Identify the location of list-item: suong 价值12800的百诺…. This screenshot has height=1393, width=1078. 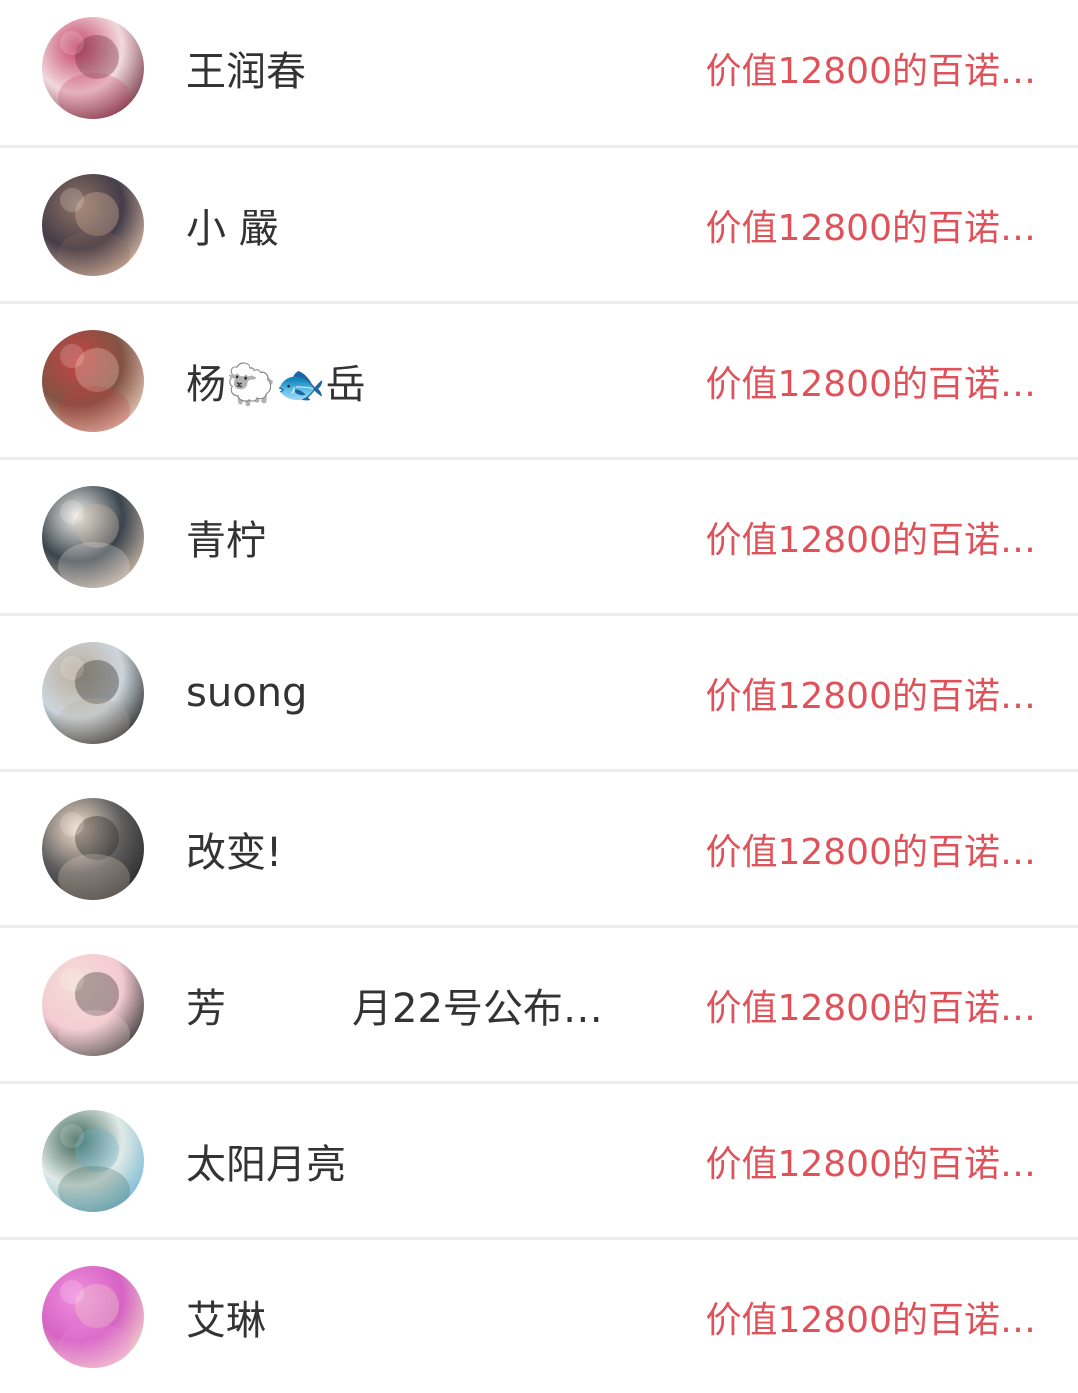
(539, 692).